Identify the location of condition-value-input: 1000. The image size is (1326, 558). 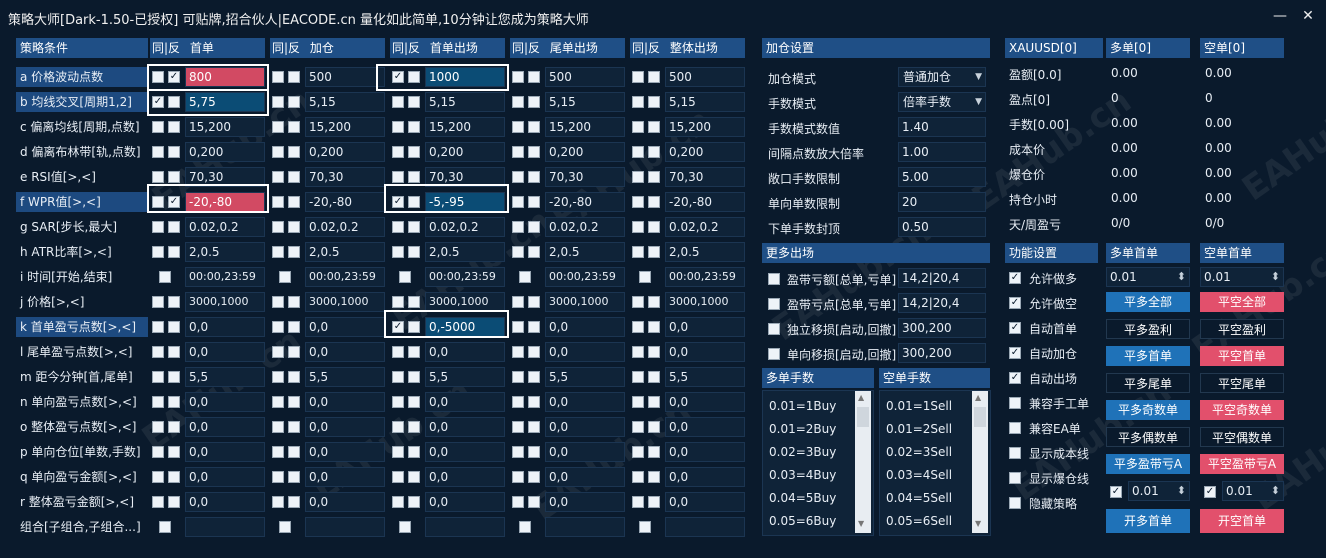
(465, 77).